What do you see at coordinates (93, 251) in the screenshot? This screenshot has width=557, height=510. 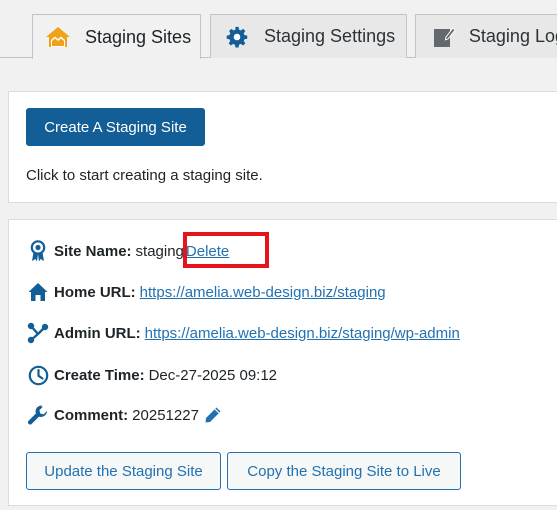 I see `site-name-label: Site Name:` at bounding box center [93, 251].